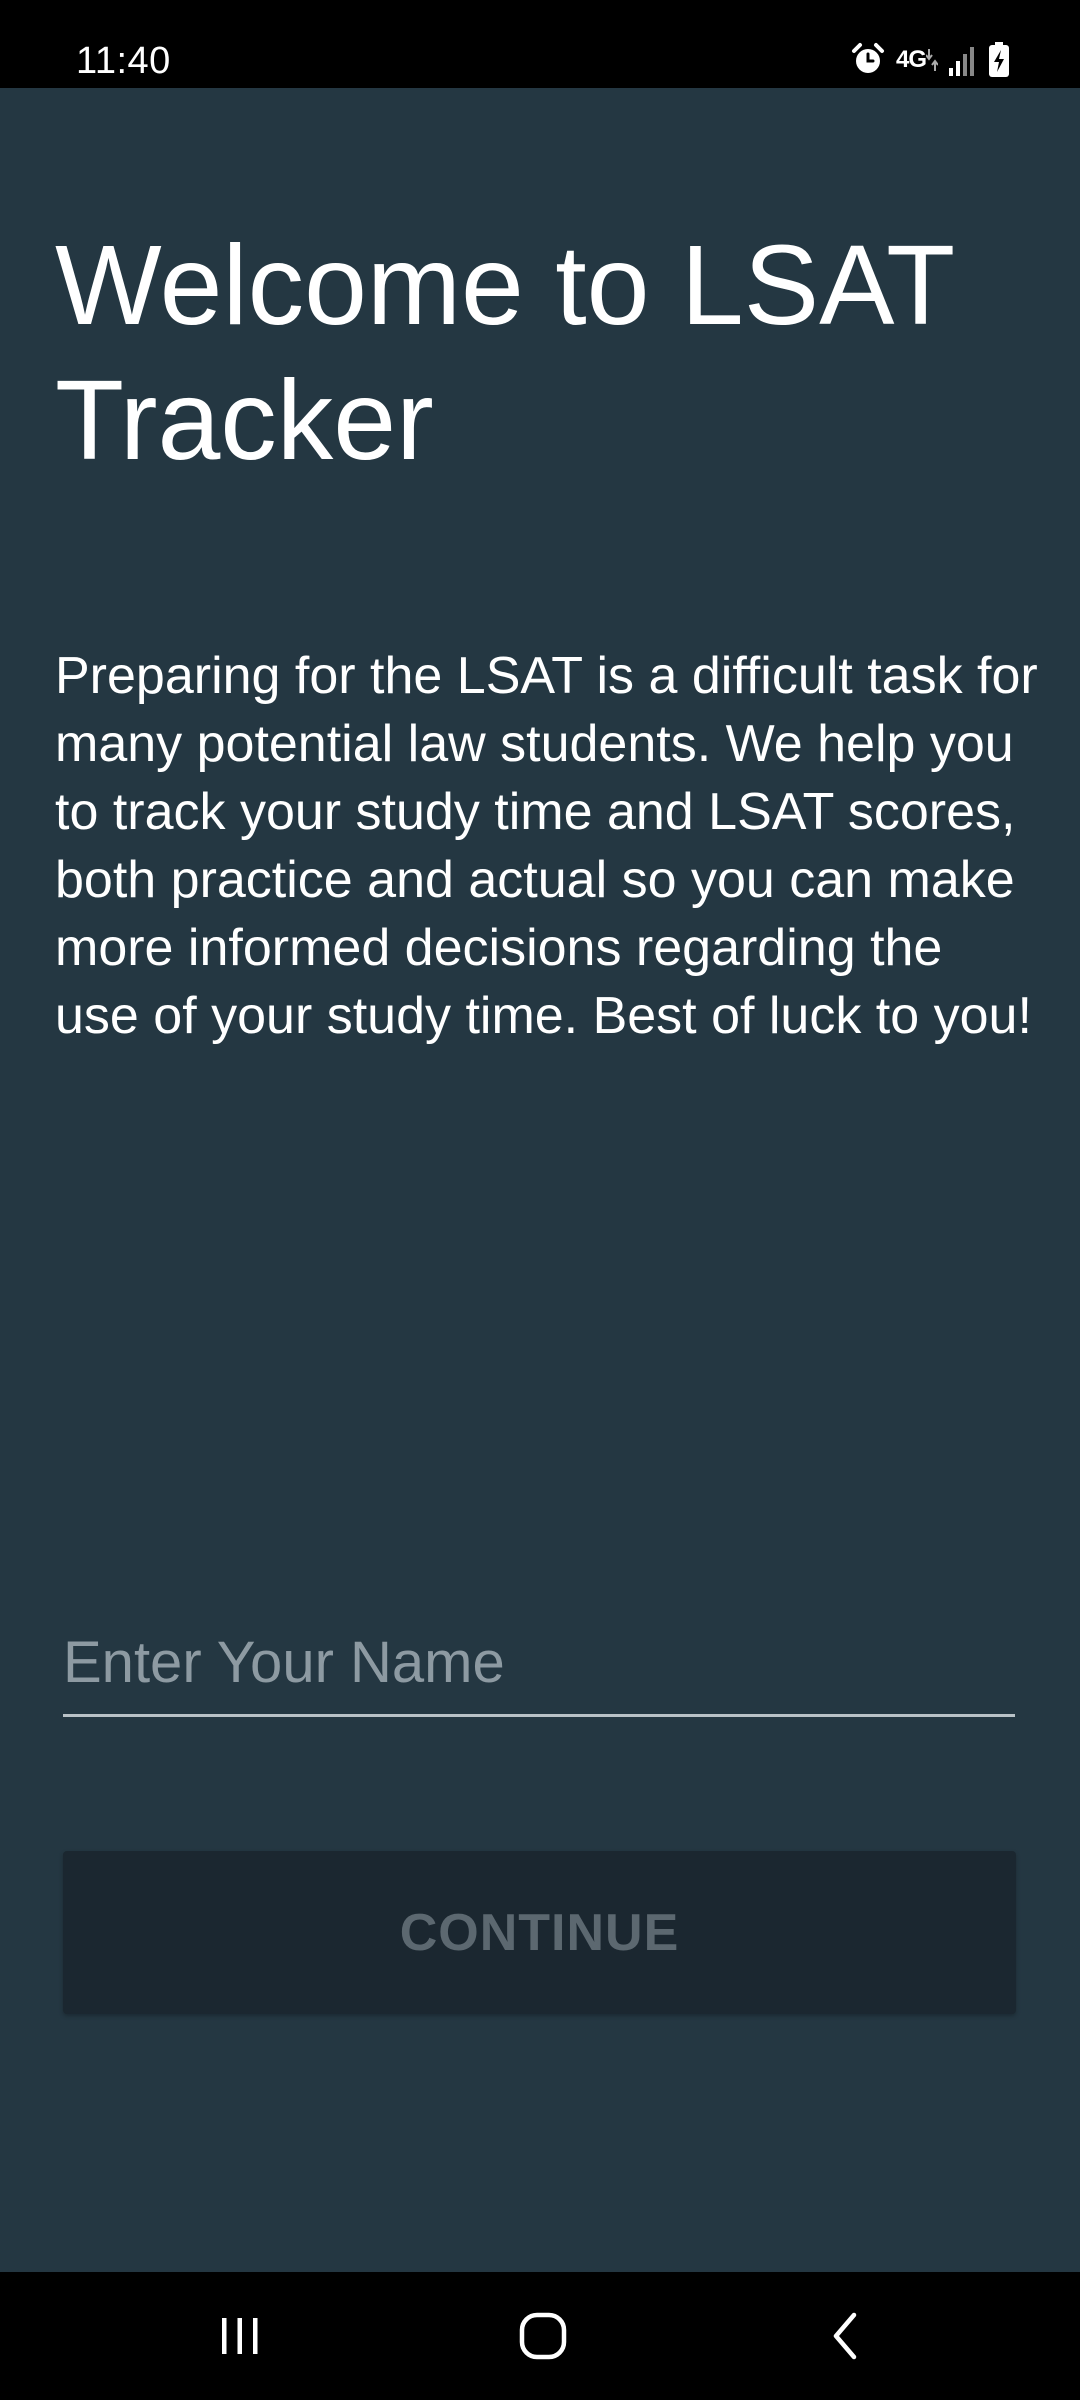 Image resolution: width=1080 pixels, height=2400 pixels. I want to click on navigation-bar, so click(540, 2336).